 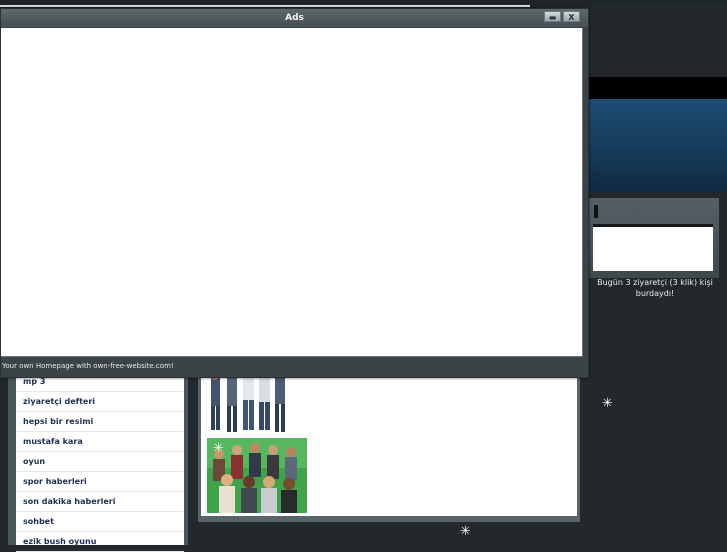 What do you see at coordinates (389, 444) in the screenshot?
I see `content-panel: ✳` at bounding box center [389, 444].